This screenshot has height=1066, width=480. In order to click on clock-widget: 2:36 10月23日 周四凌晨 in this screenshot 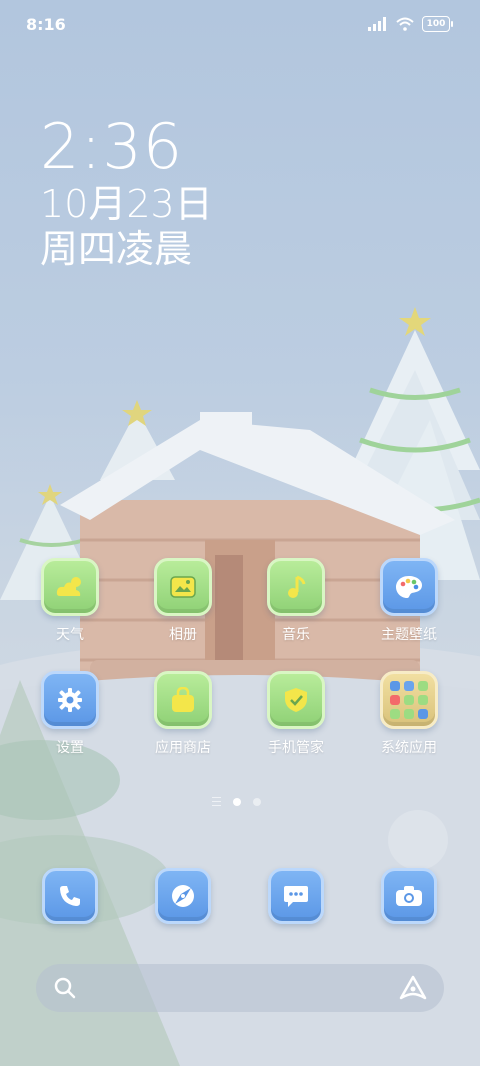, I will do `click(126, 192)`.